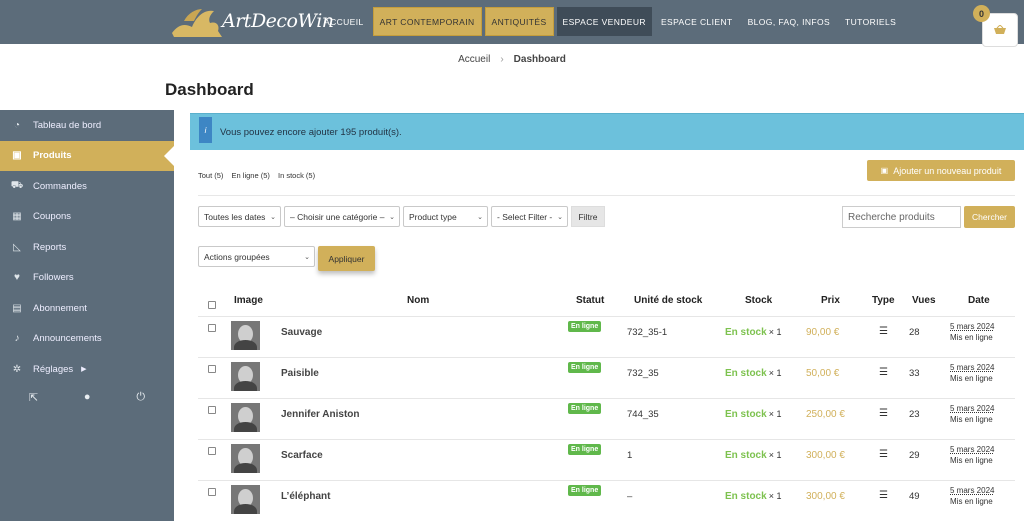 Image resolution: width=1024 pixels, height=531 pixels. Describe the element at coordinates (529, 216) in the screenshot. I see `select-filter-dropdown: - Select Filter - ⌄` at that location.